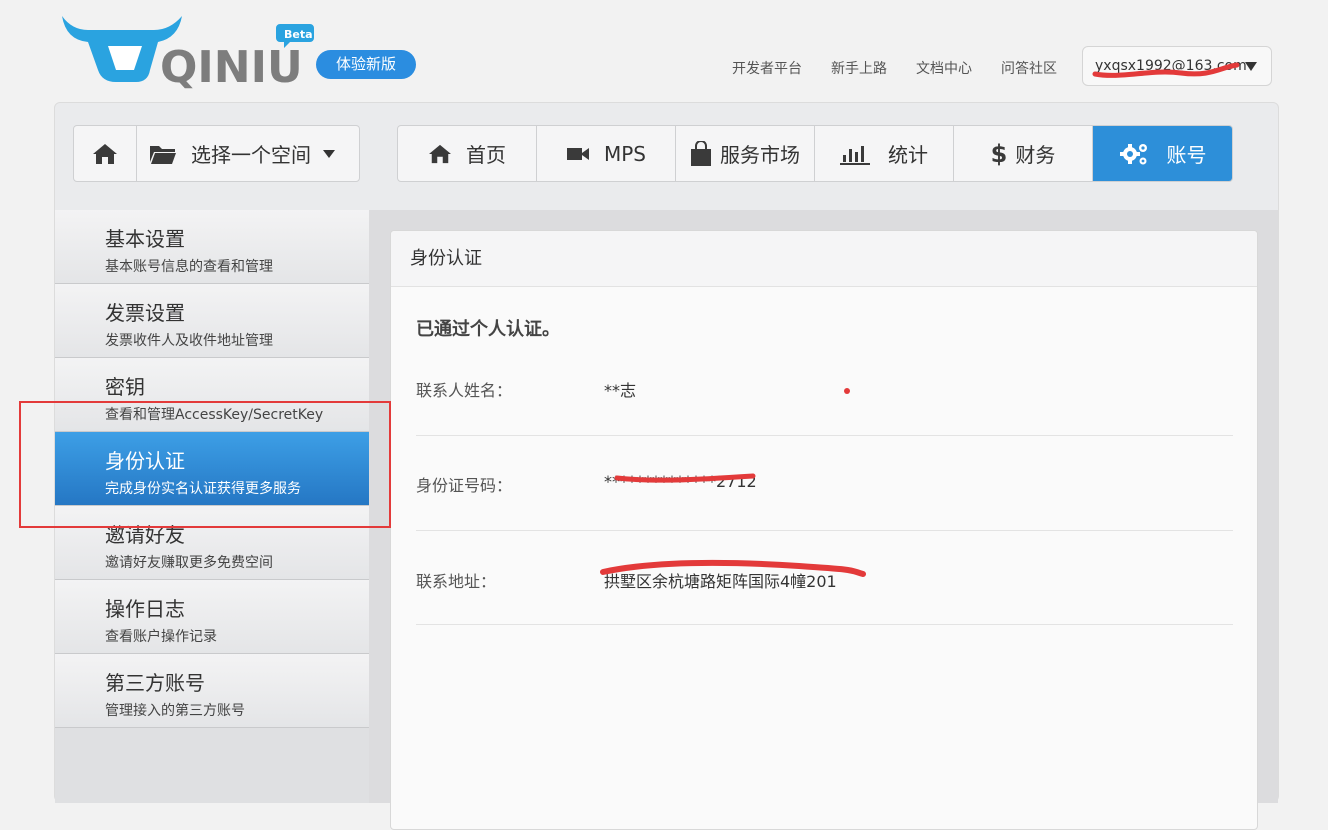 The height and width of the screenshot is (830, 1328). What do you see at coordinates (155, 683) in the screenshot?
I see `sidebar-item-title: 第三方账号` at bounding box center [155, 683].